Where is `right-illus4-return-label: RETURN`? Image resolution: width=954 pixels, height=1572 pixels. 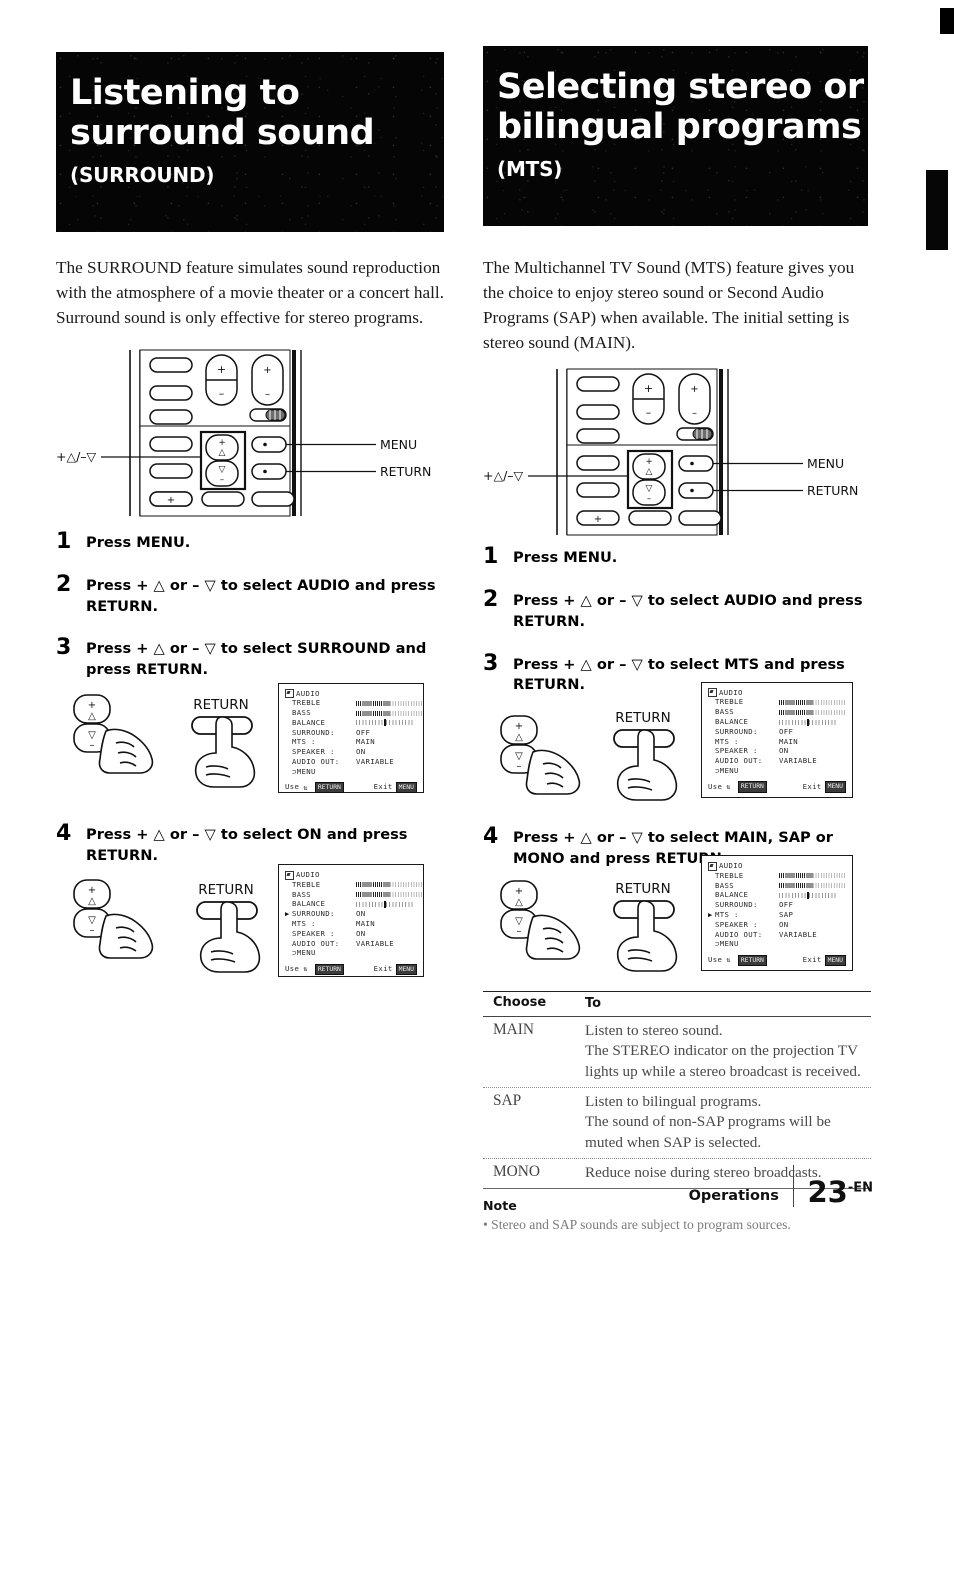
right-illus4-return-label: RETURN is located at coordinates (643, 889).